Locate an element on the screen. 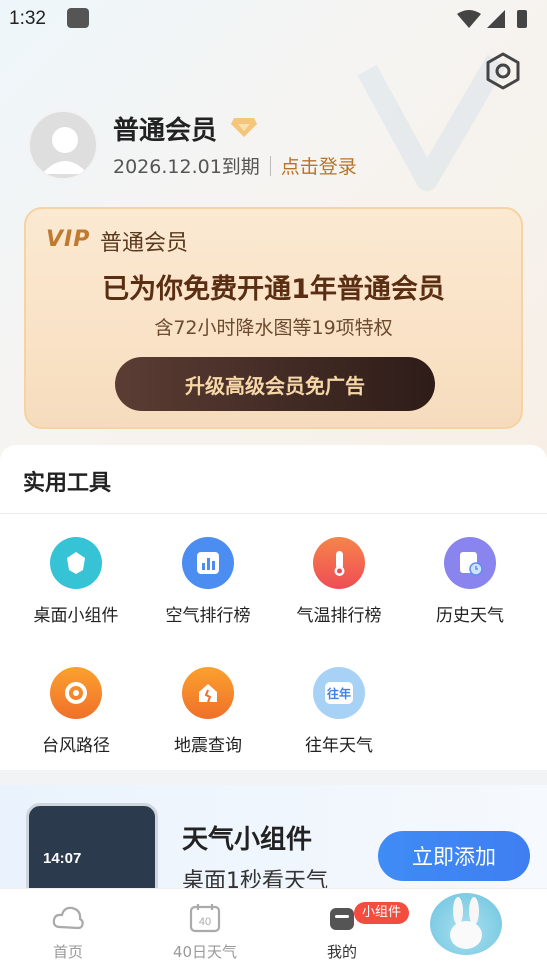 Image resolution: width=547 pixels, height=972 pixels. user-name: 普通会员 is located at coordinates (165, 131).